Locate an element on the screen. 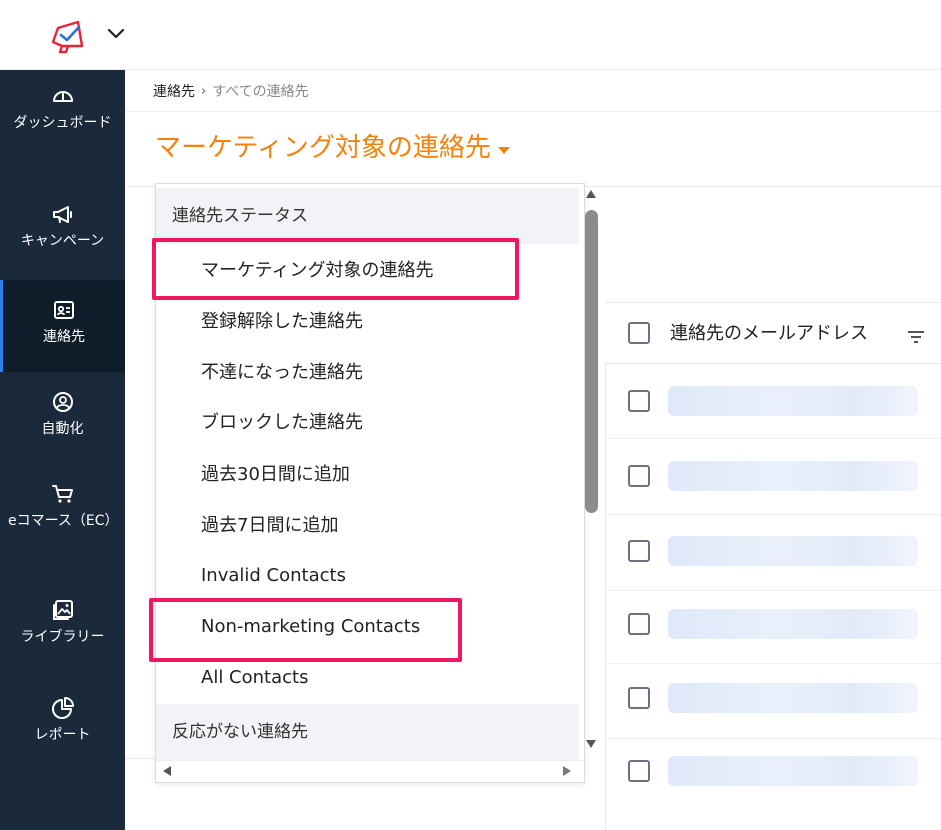 The image size is (941, 830). dropdown-horizontal-scrollbar is located at coordinates (370, 771).